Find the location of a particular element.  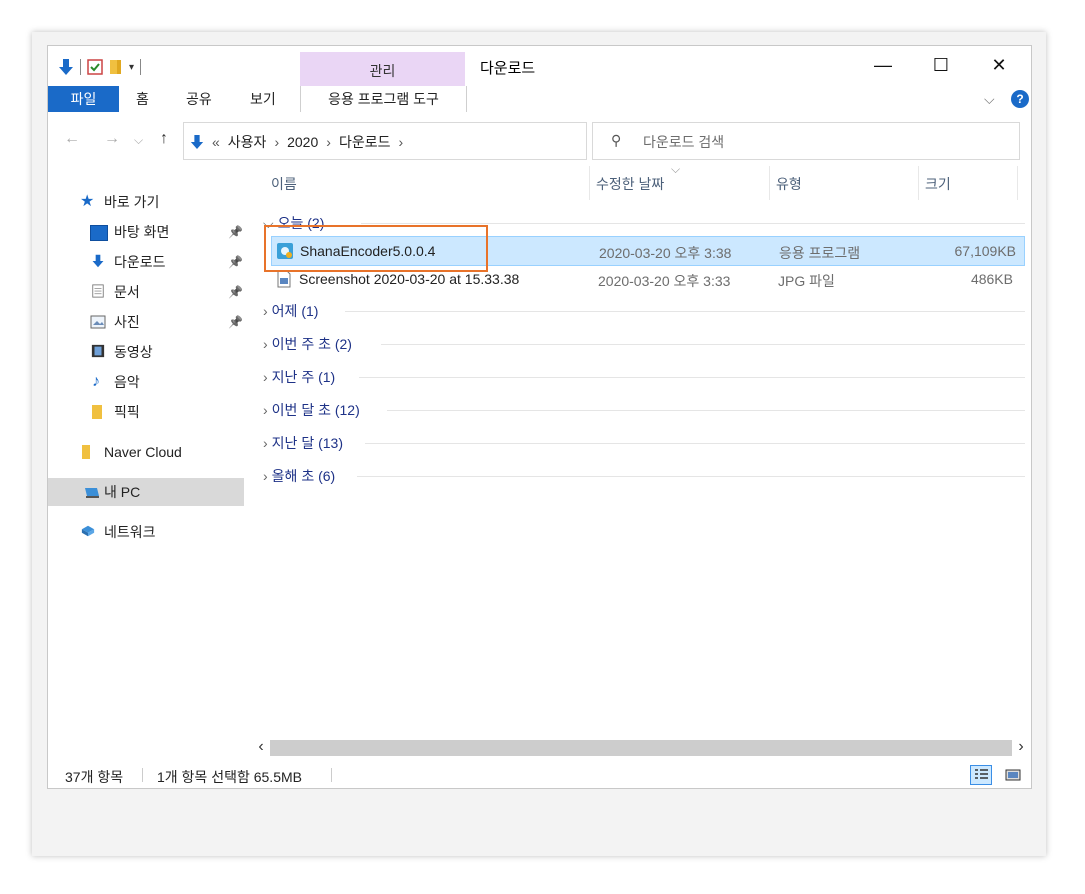

column-header-name: 이름 is located at coordinates (284, 184).